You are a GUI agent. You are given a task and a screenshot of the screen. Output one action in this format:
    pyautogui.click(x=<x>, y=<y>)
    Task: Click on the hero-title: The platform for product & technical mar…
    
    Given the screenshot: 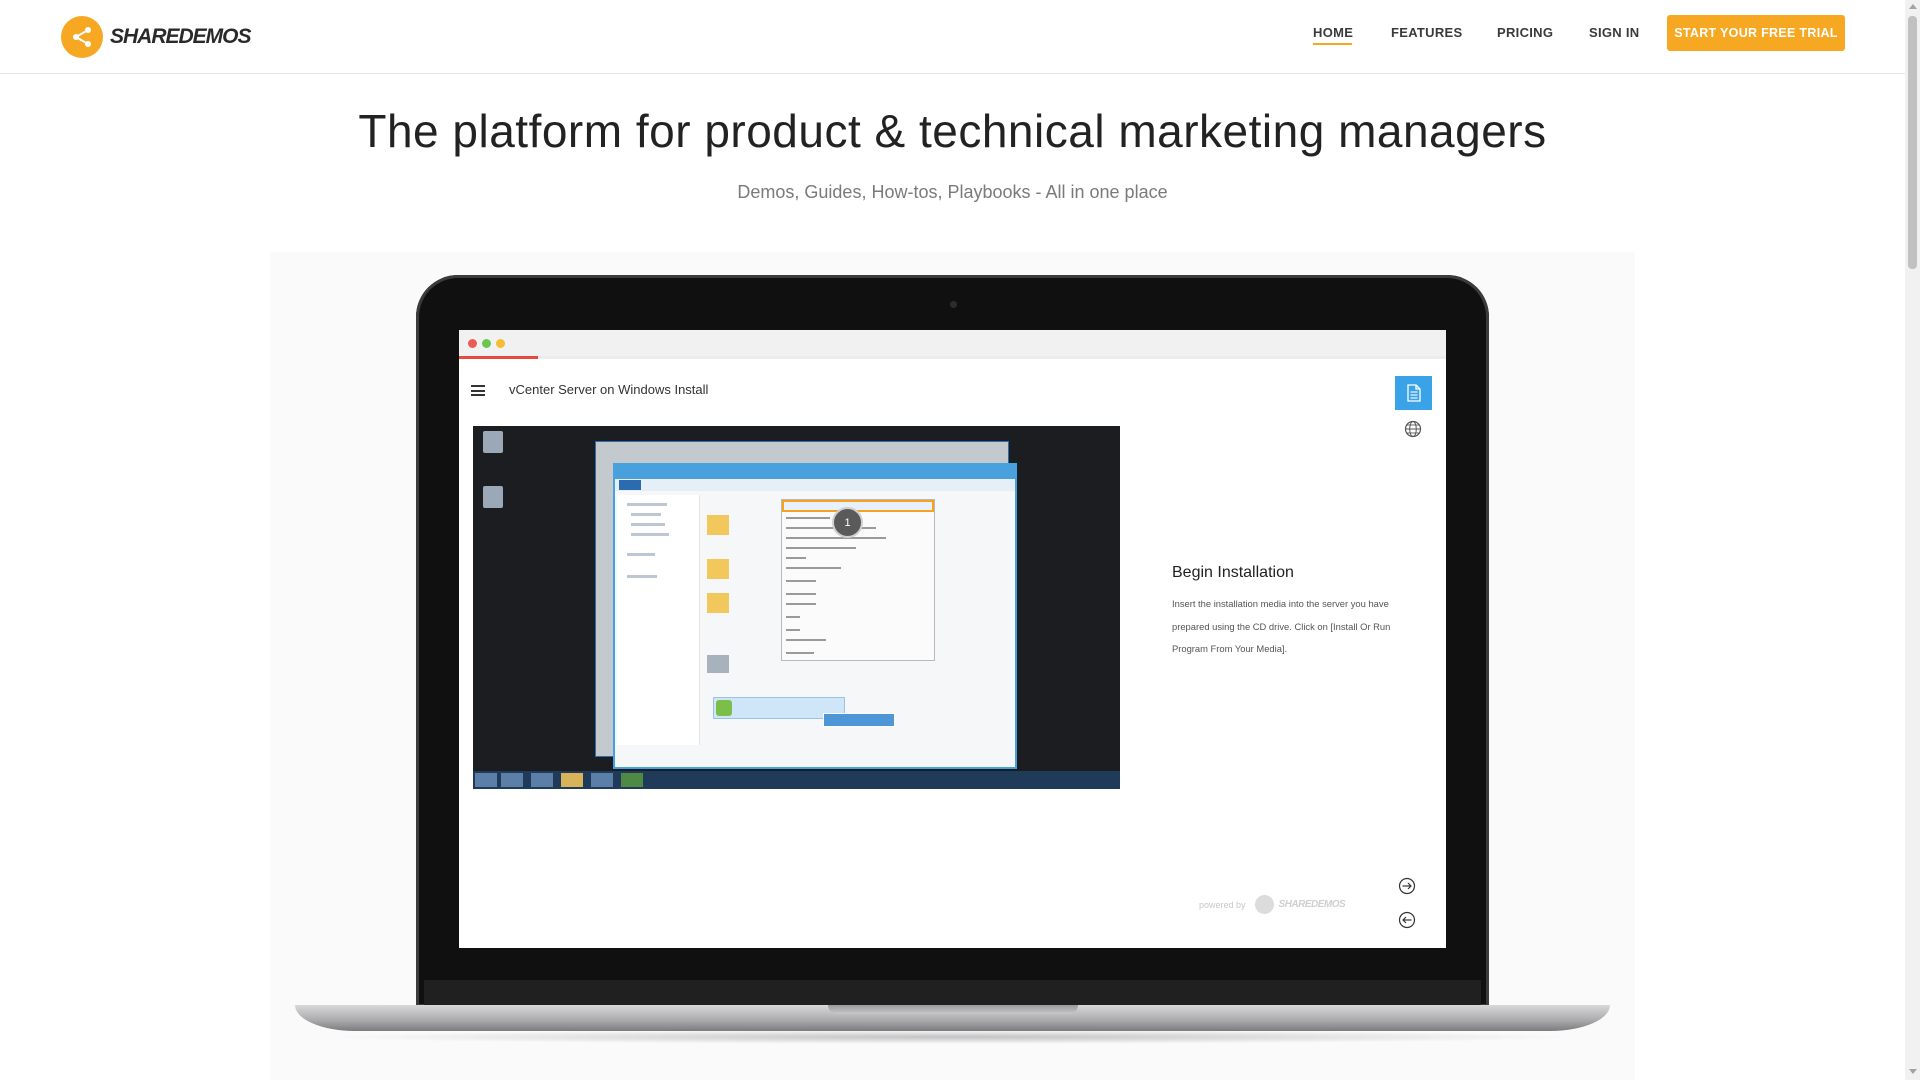 What is the action you would take?
    pyautogui.click(x=952, y=131)
    